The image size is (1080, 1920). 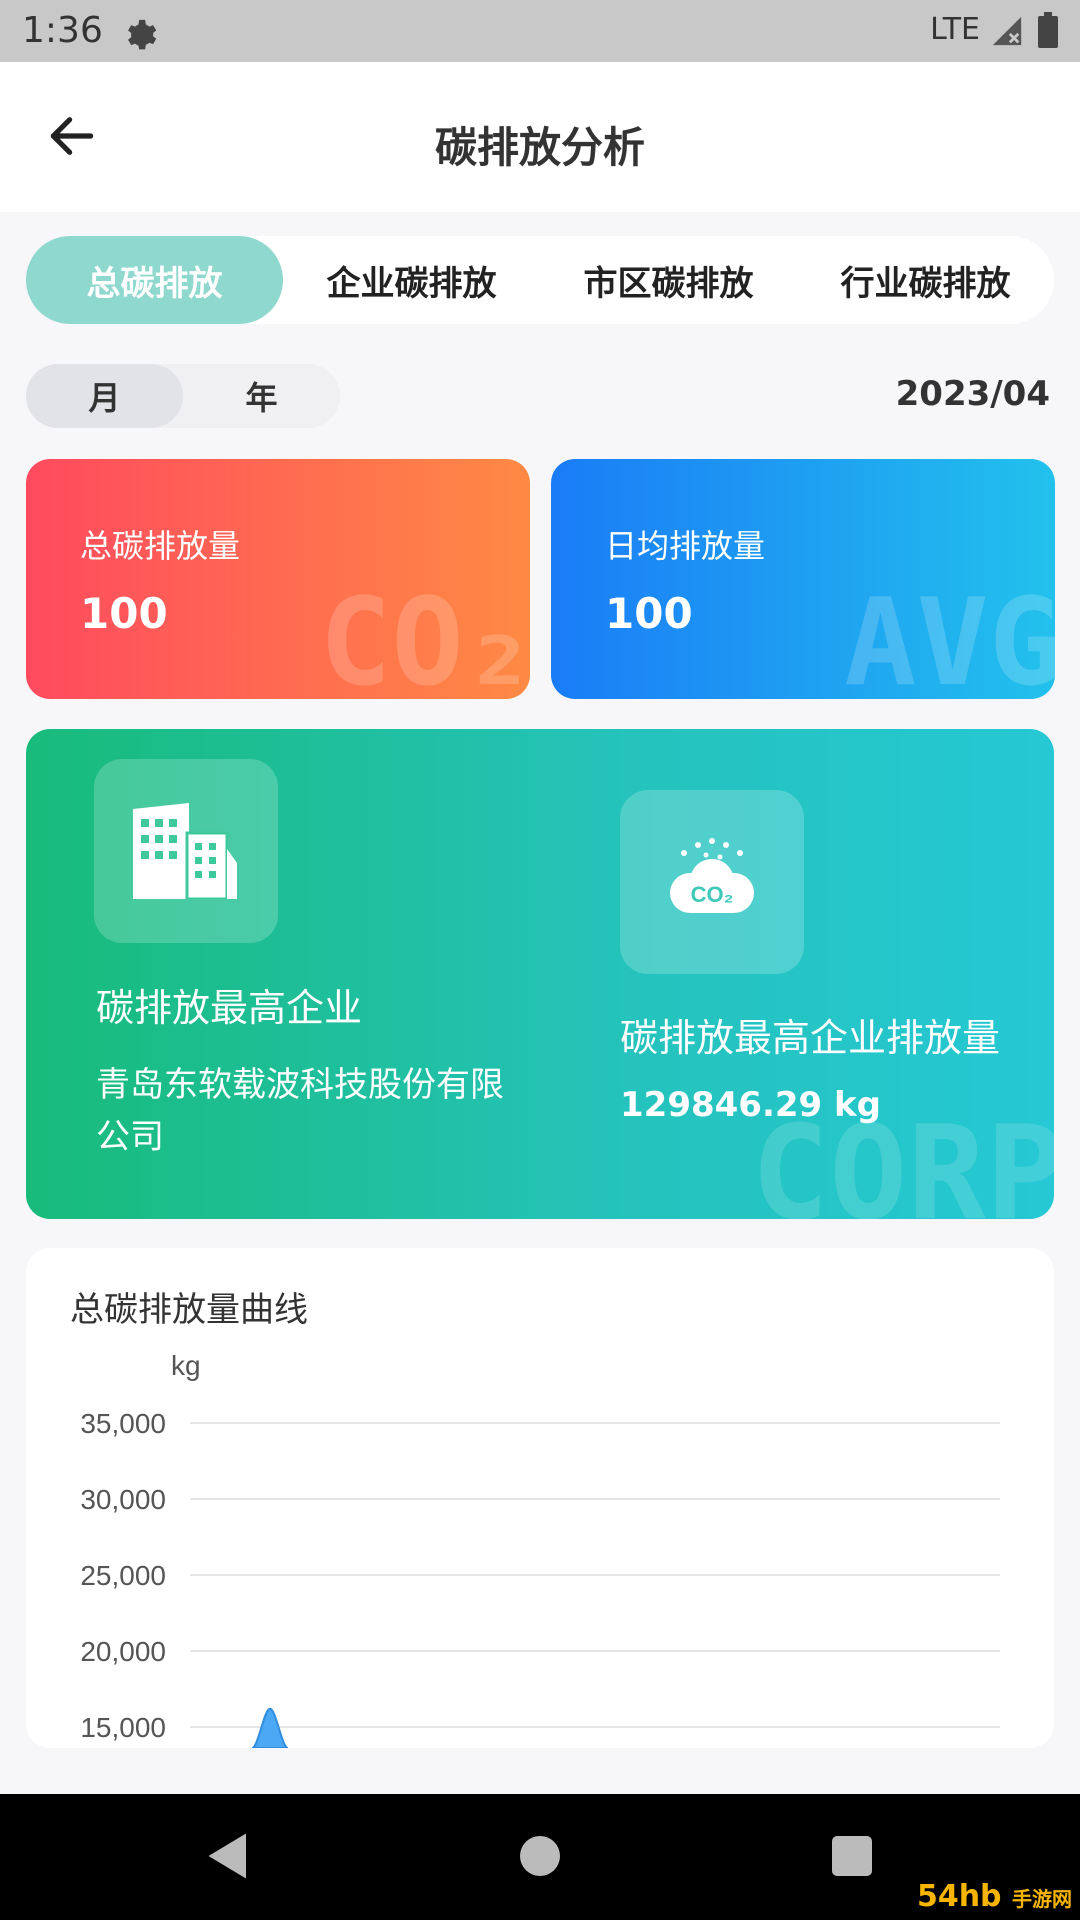 What do you see at coordinates (959, 1896) in the screenshot?
I see `site-watermark-text: 54hb` at bounding box center [959, 1896].